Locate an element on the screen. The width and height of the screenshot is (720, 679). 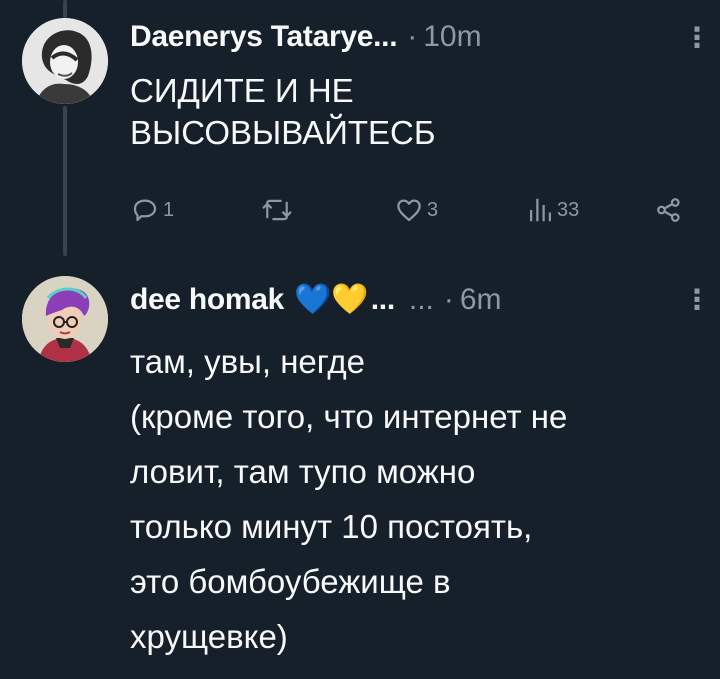
retweet-button is located at coordinates (277, 210).